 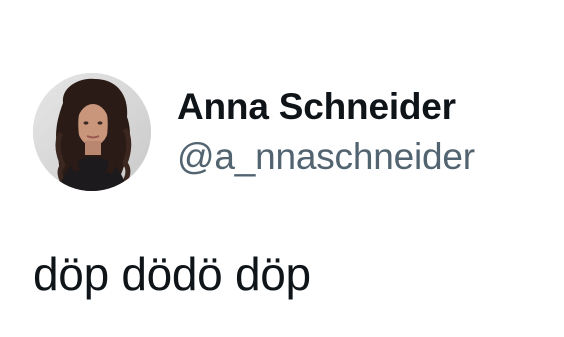 I want to click on tweet-text: döp dödö döp, so click(x=172, y=274).